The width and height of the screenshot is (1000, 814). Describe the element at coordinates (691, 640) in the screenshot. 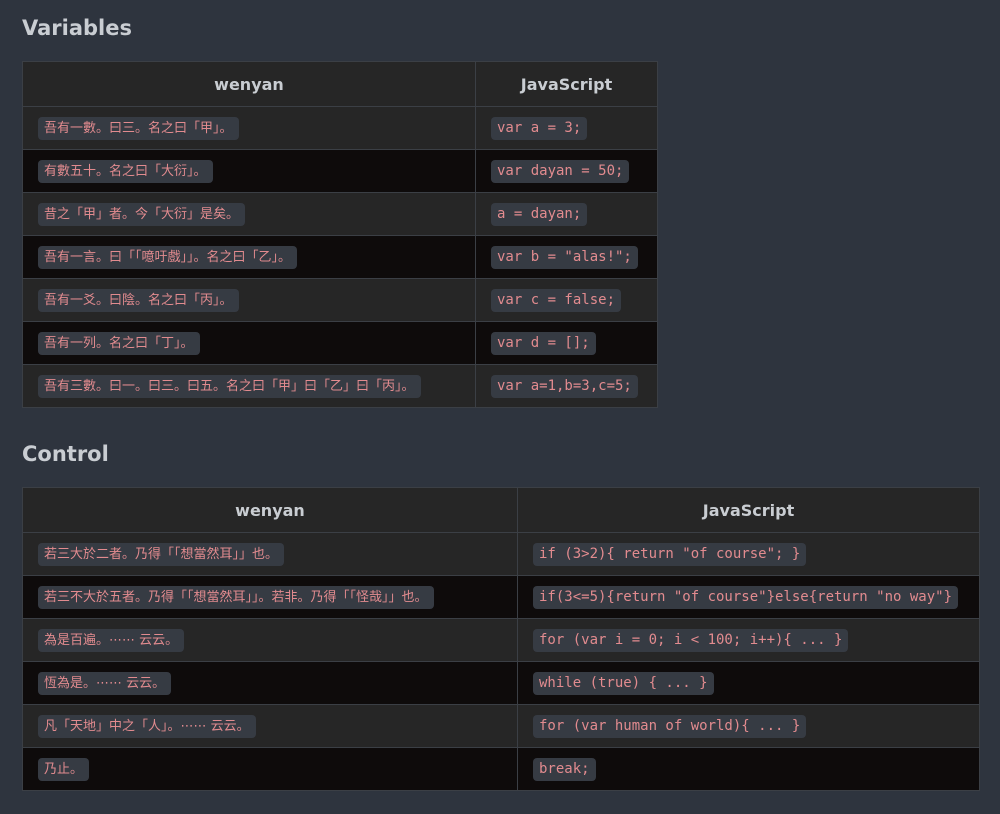

I see `javascript-code: for (var i = 0; i < 100; i++){ ... }` at that location.